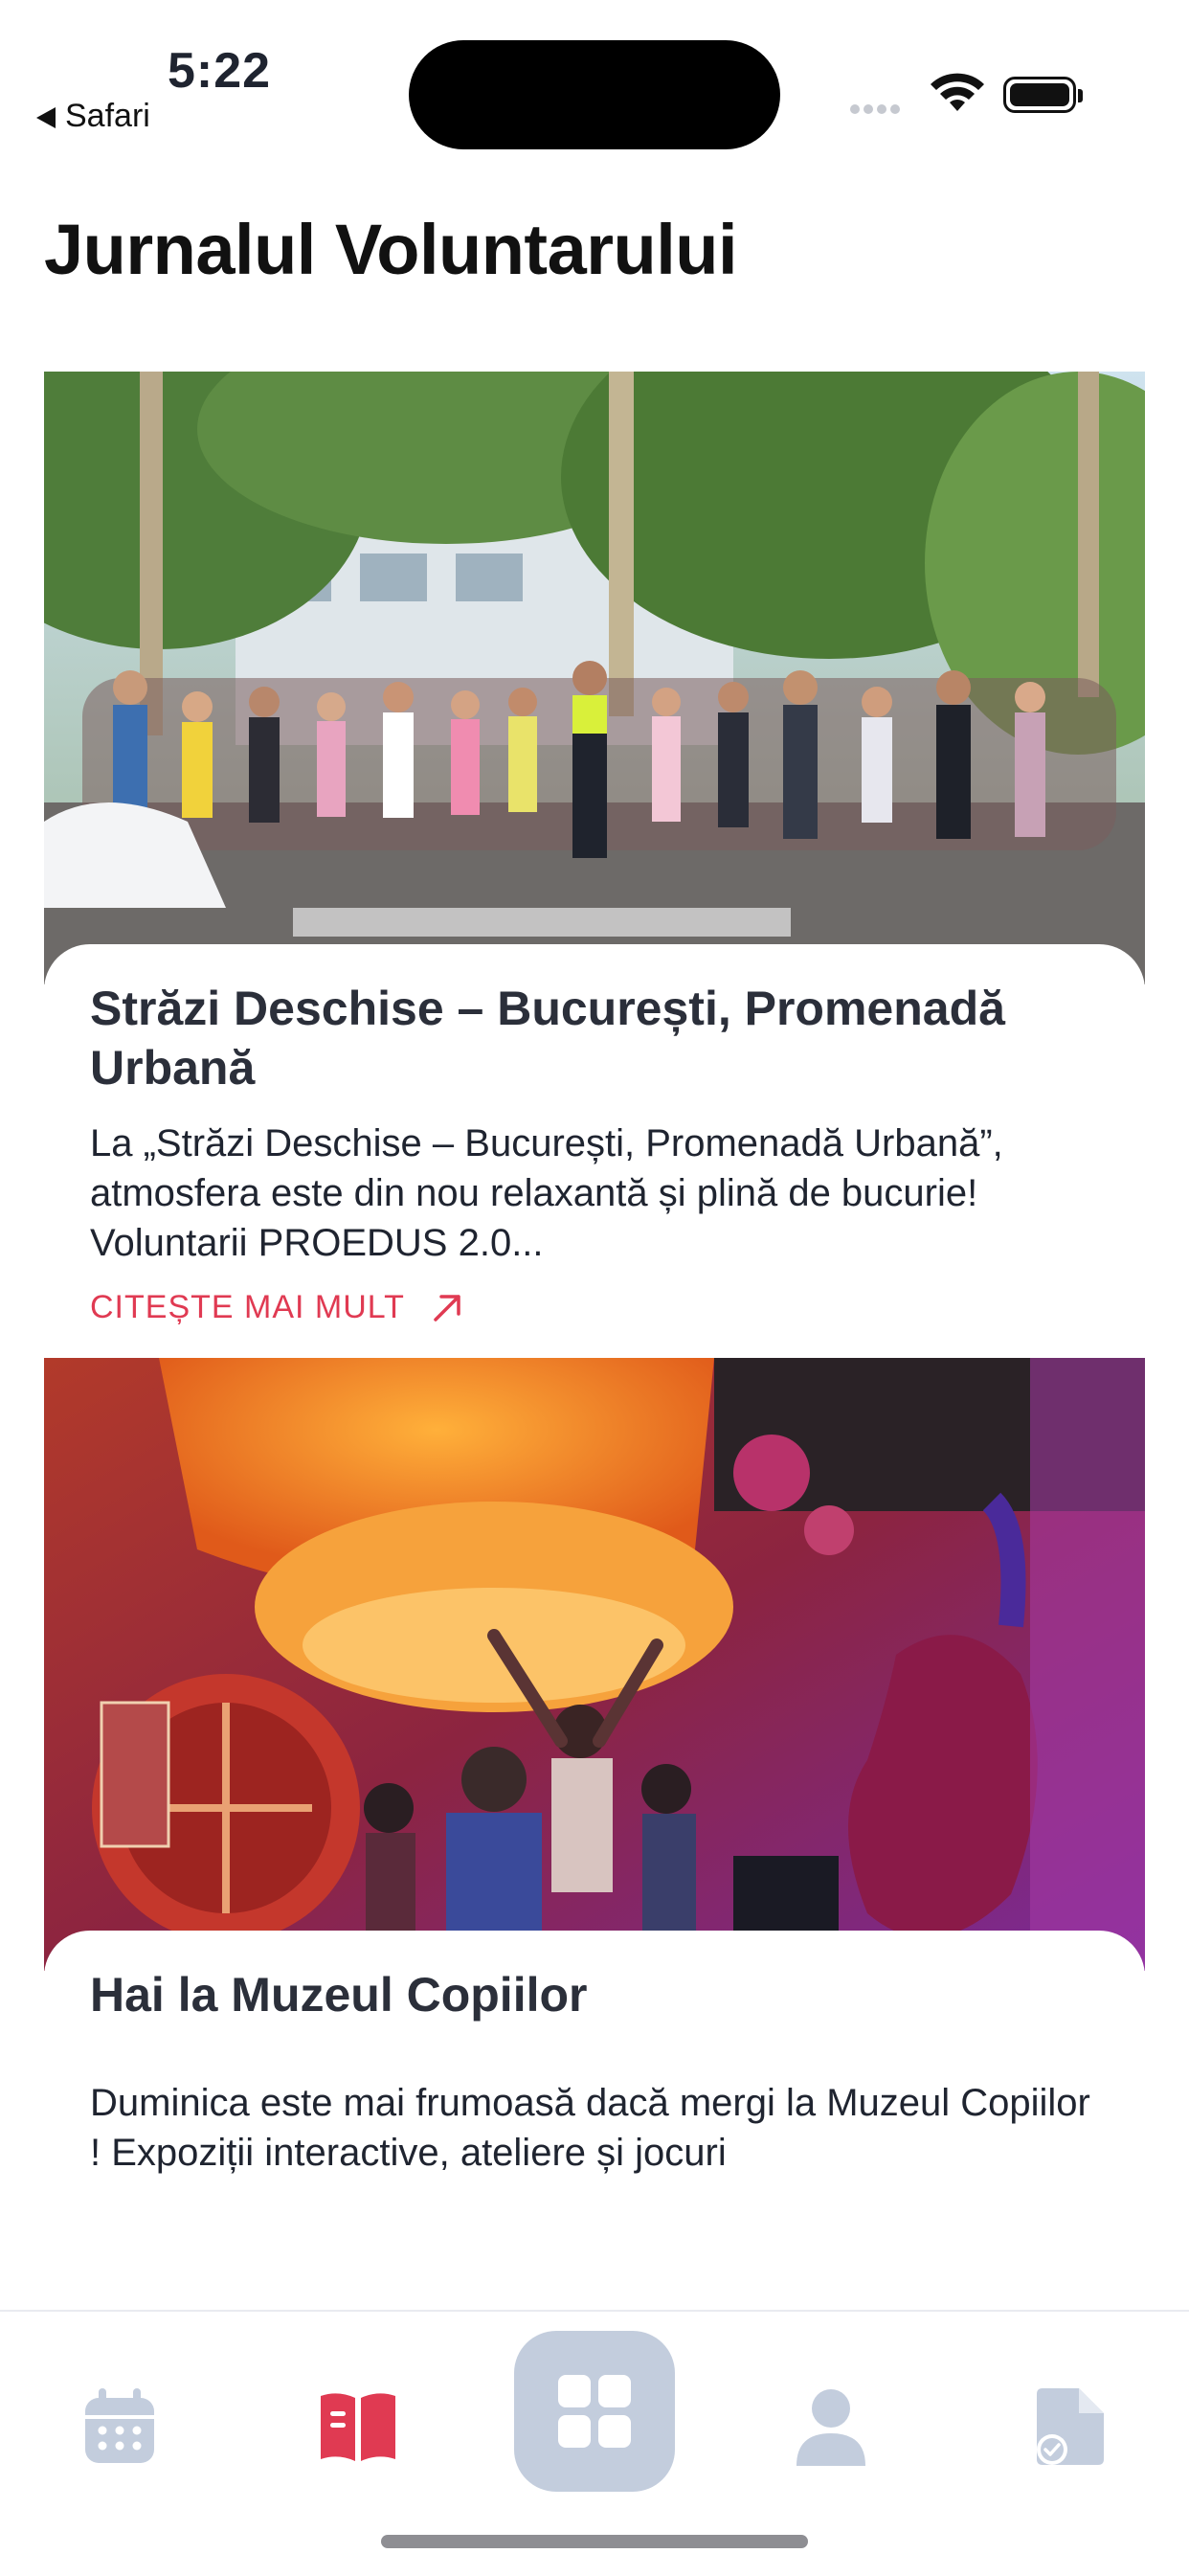 The image size is (1189, 2576). I want to click on nav-dashboard-button, so click(594, 2411).